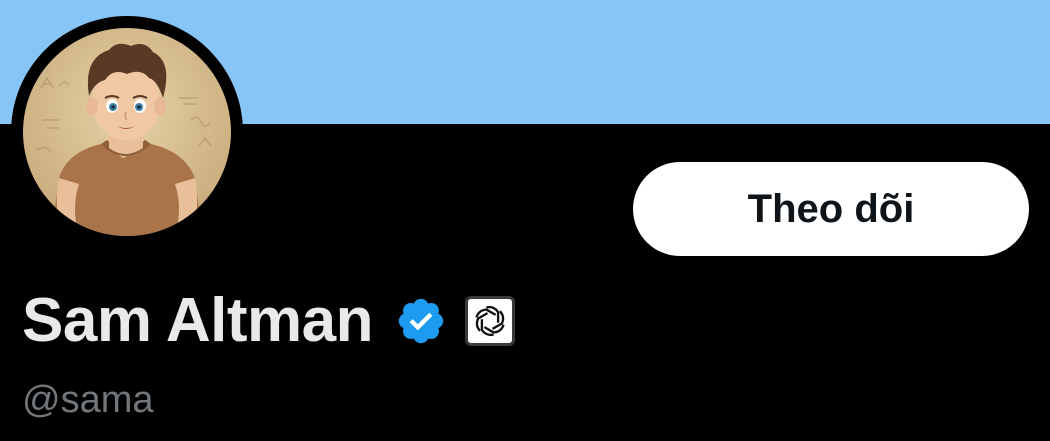  I want to click on openai-logo-icon, so click(490, 321).